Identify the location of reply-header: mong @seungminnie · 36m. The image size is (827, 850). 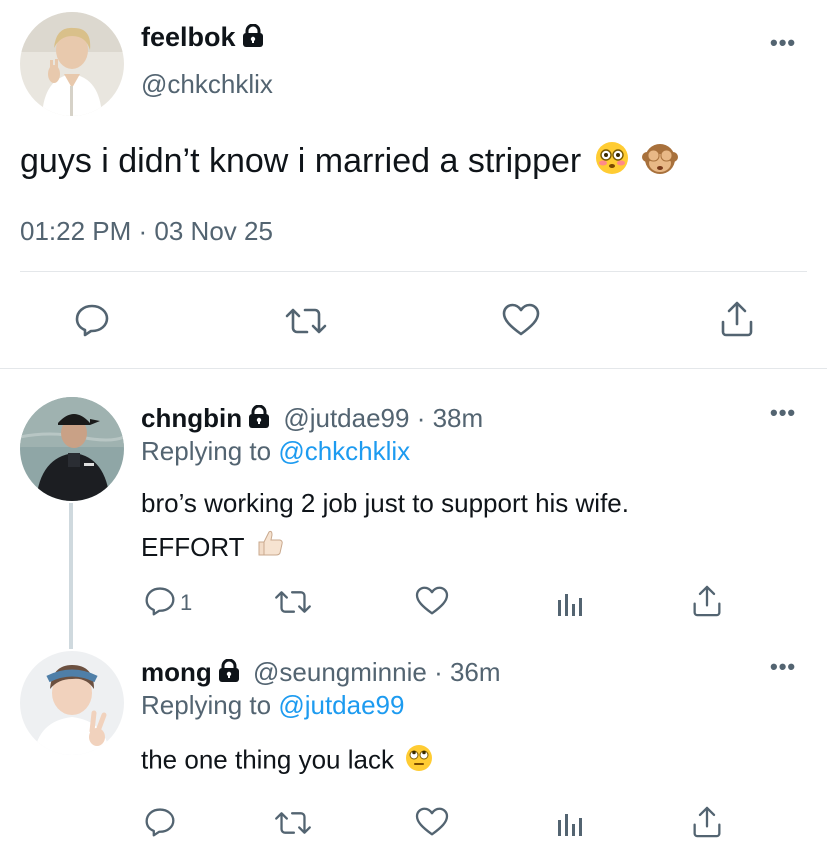
(321, 672).